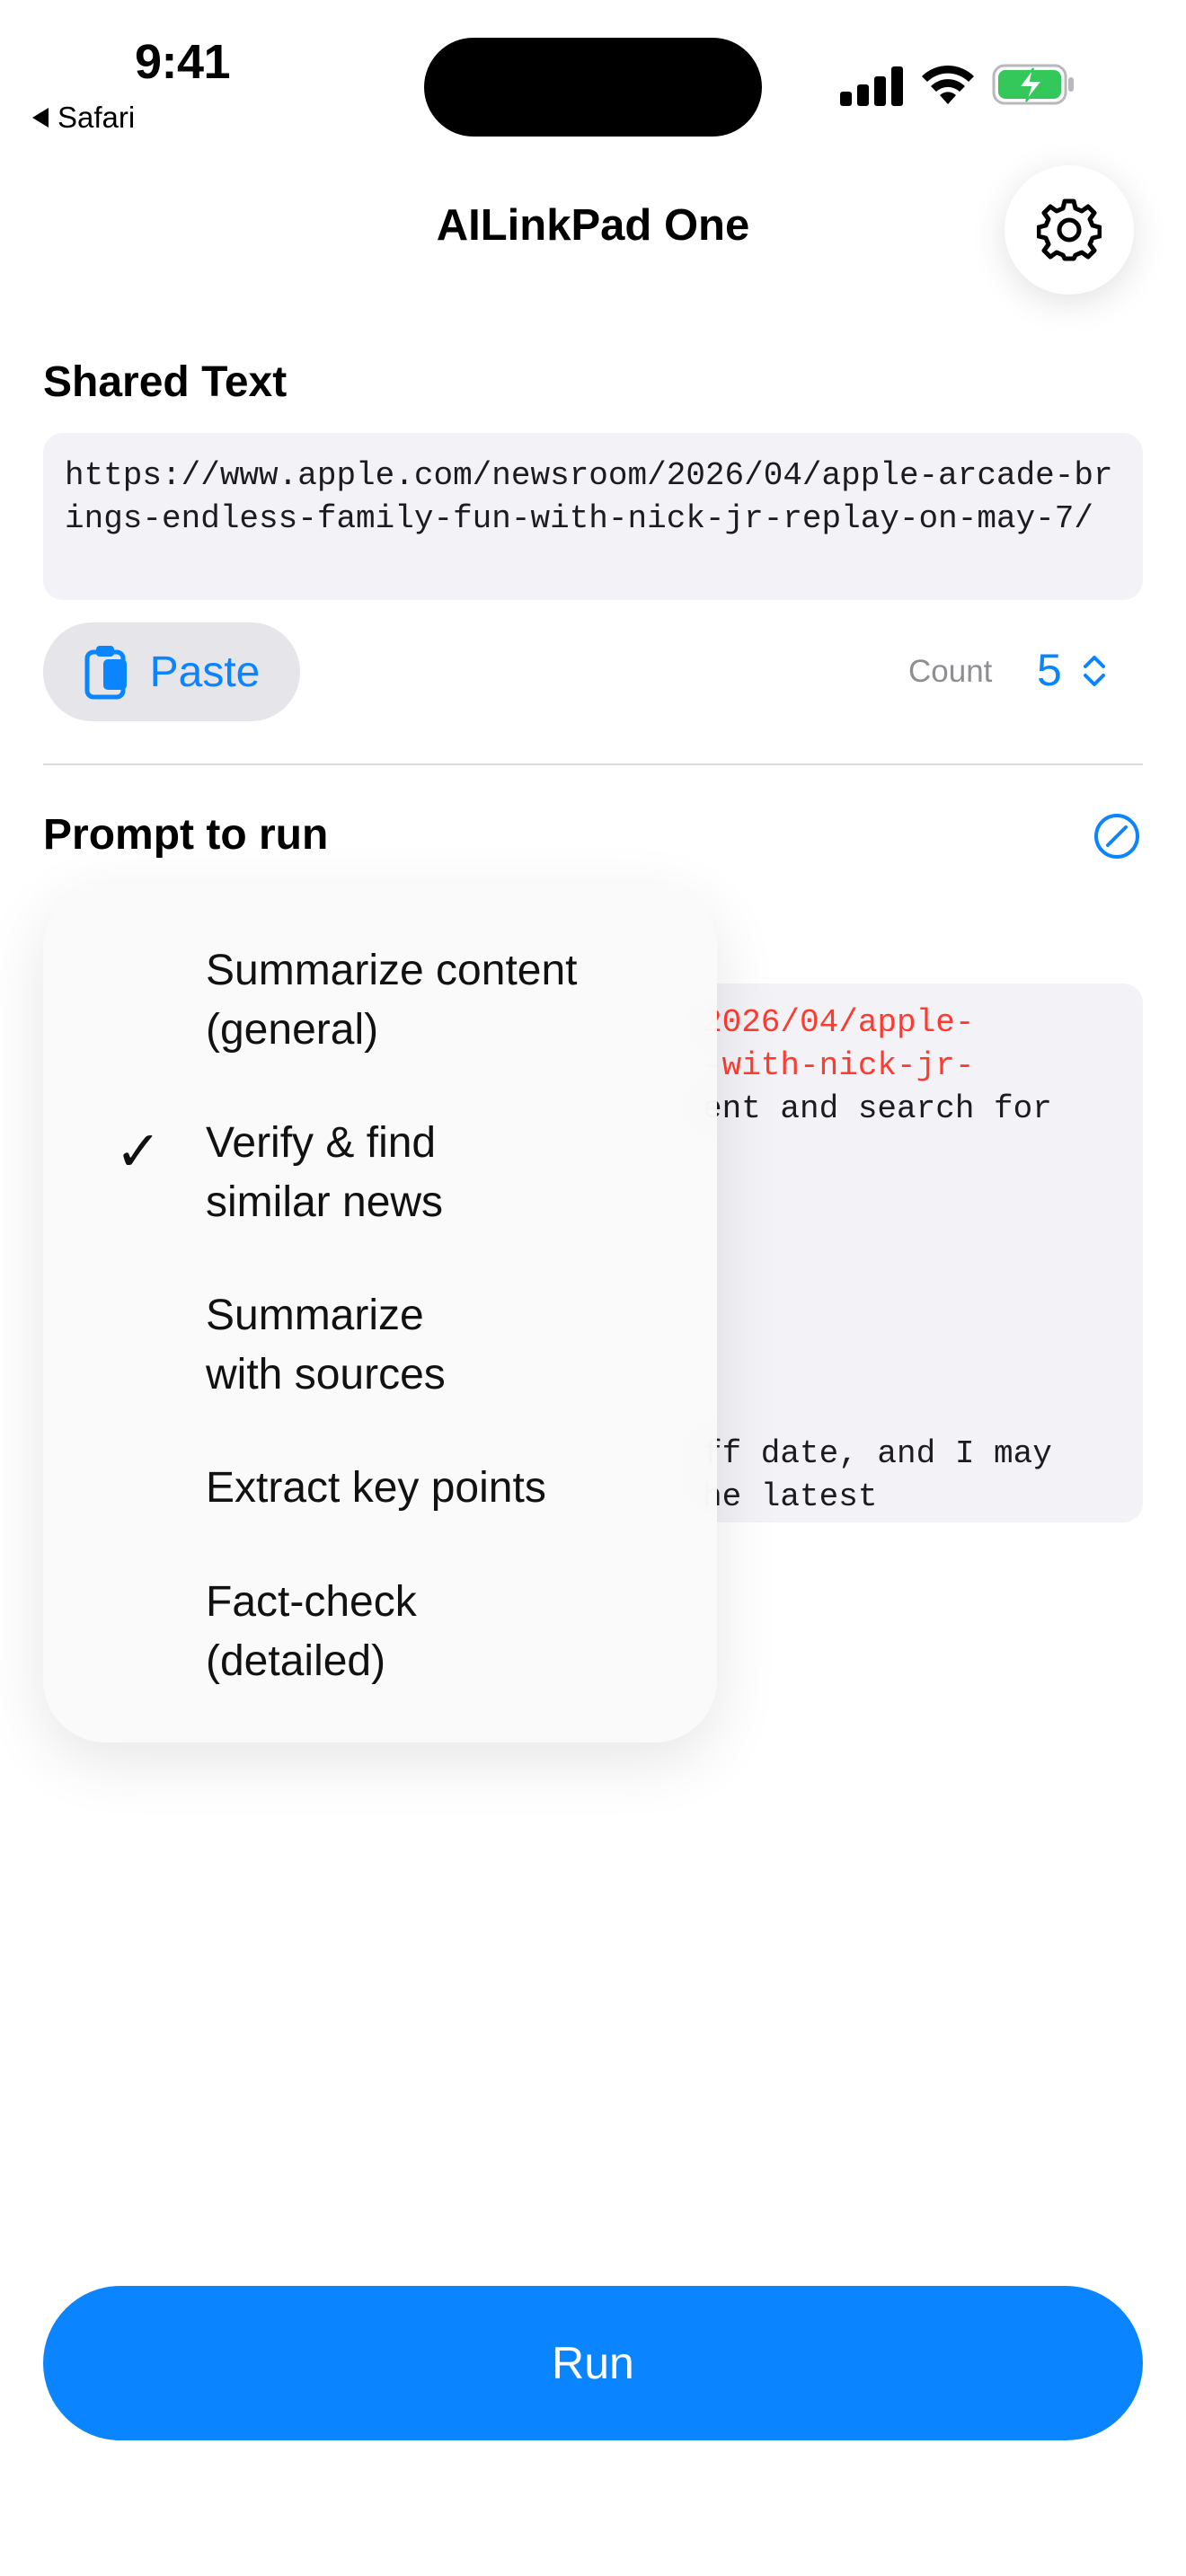  What do you see at coordinates (97, 117) in the screenshot?
I see `back-label: Safari` at bounding box center [97, 117].